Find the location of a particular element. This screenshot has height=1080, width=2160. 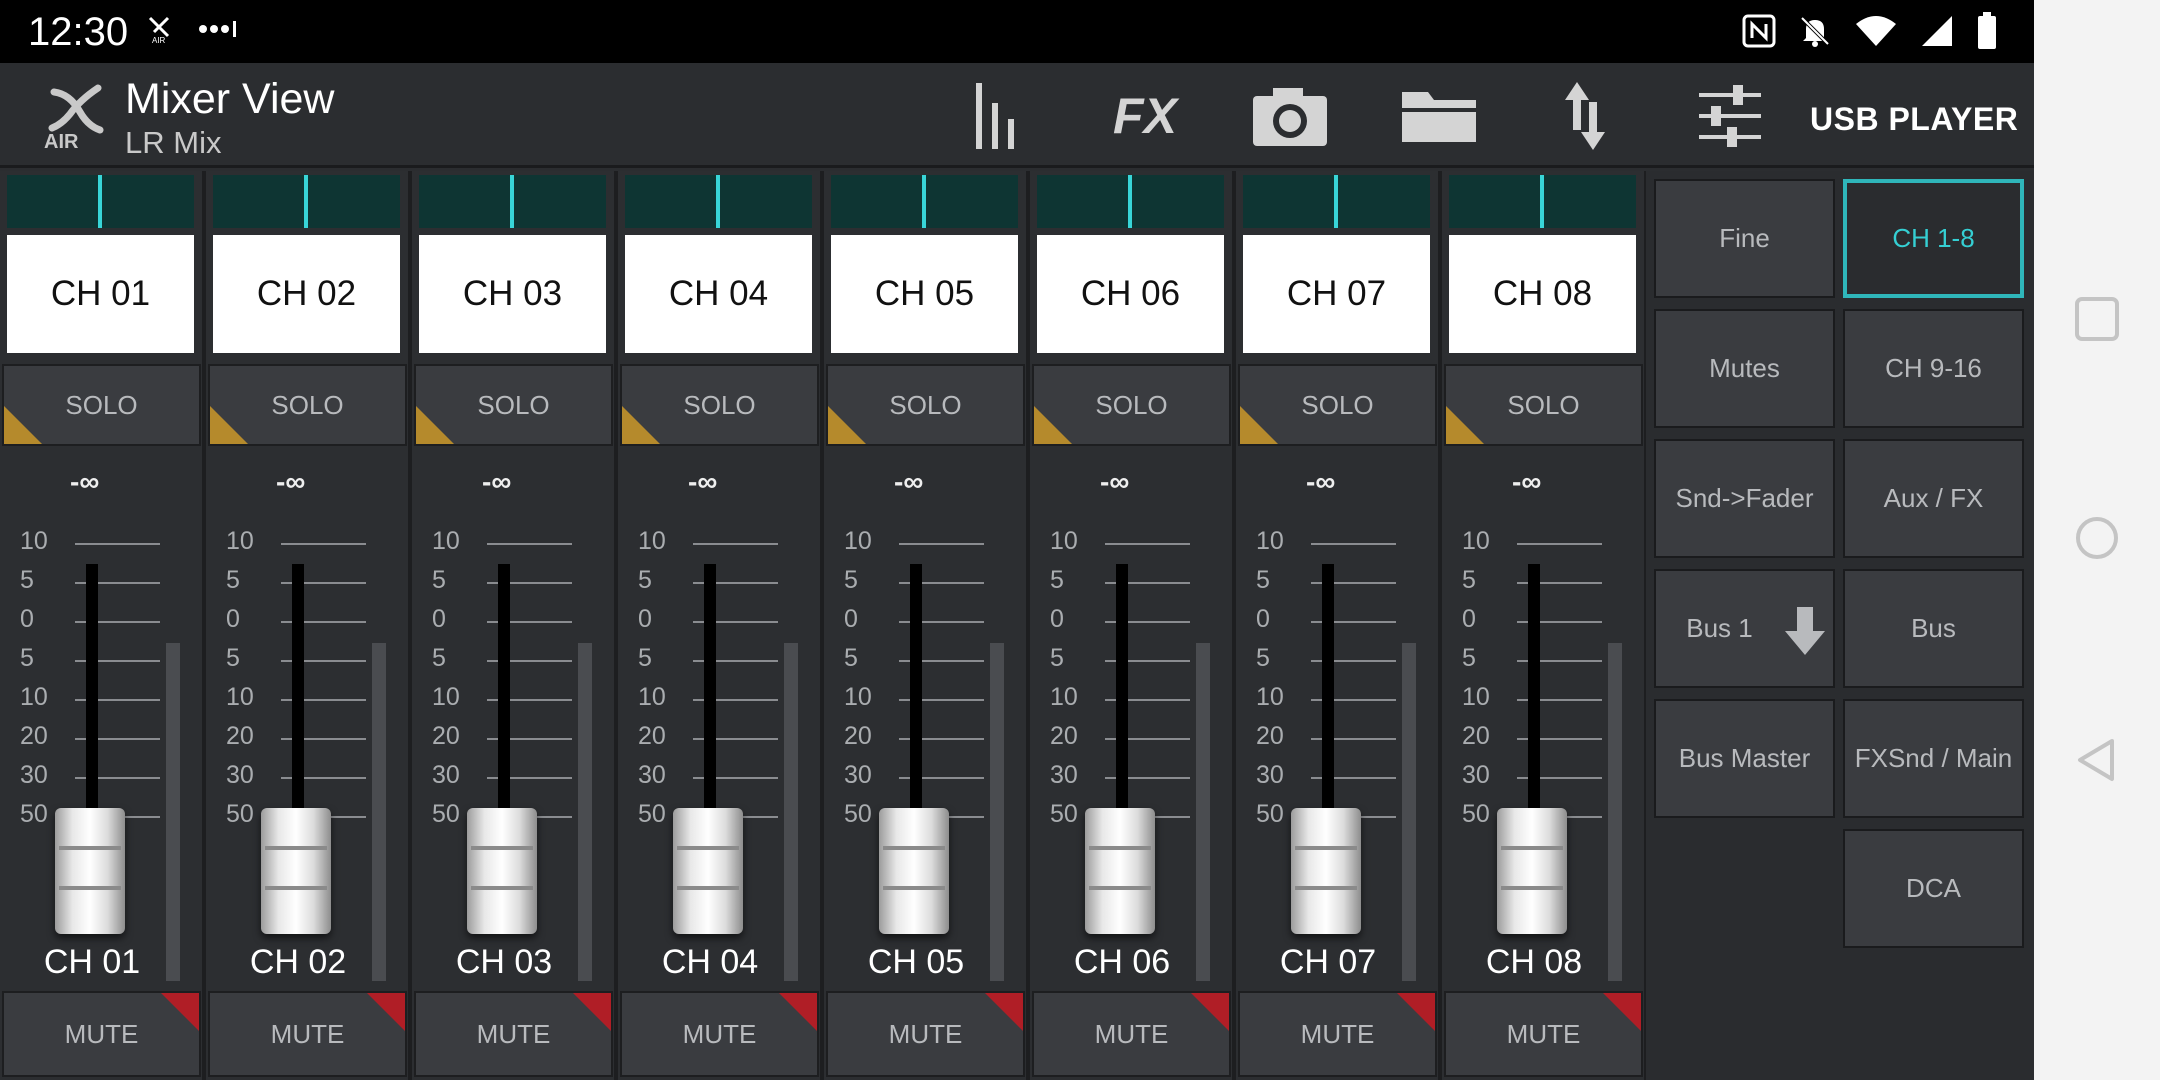

channel-label: CH 02 is located at coordinates (298, 962).